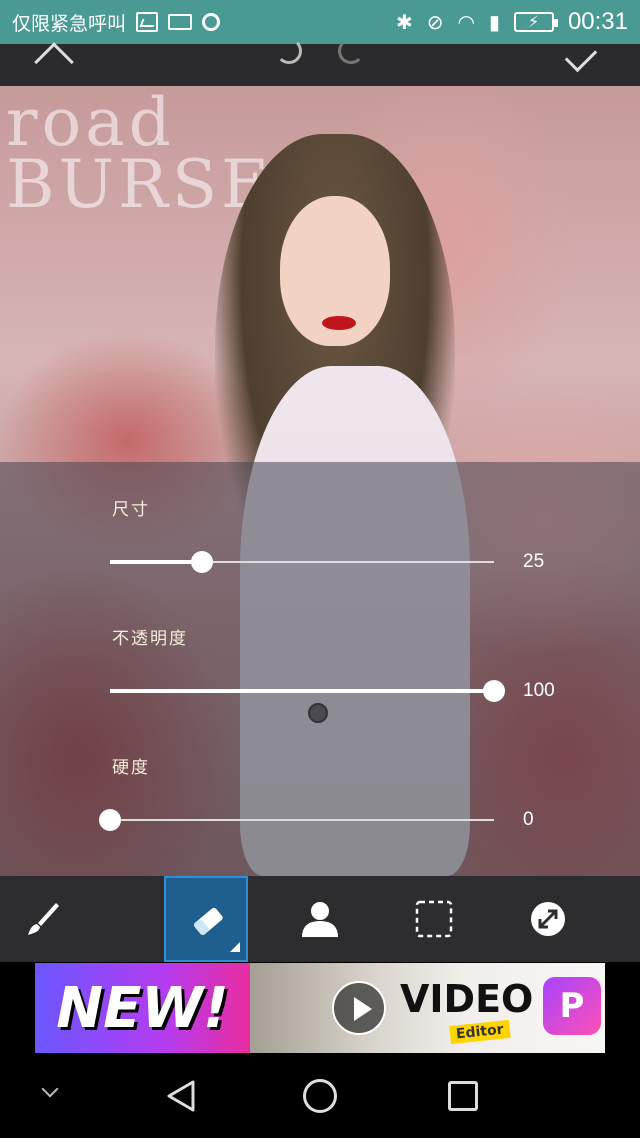  I want to click on opacity-slider, so click(307, 691).